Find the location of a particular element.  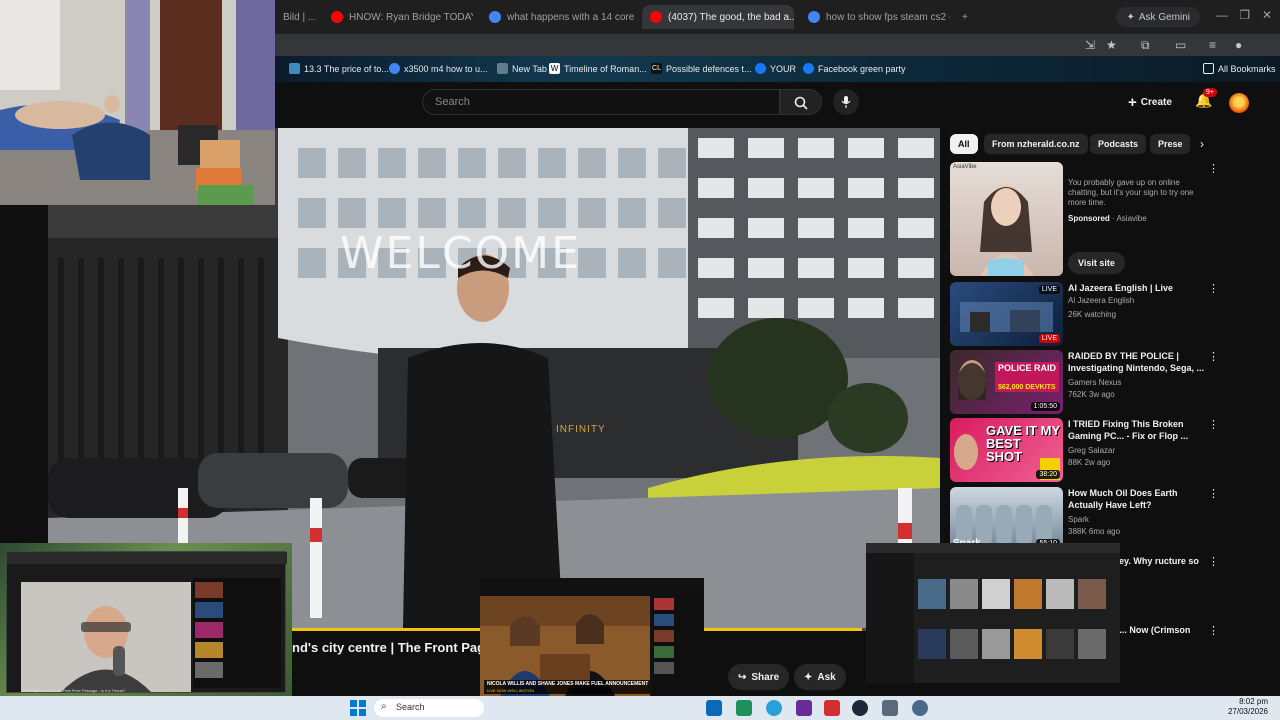

new-tab-button: + is located at coordinates (968, 17).